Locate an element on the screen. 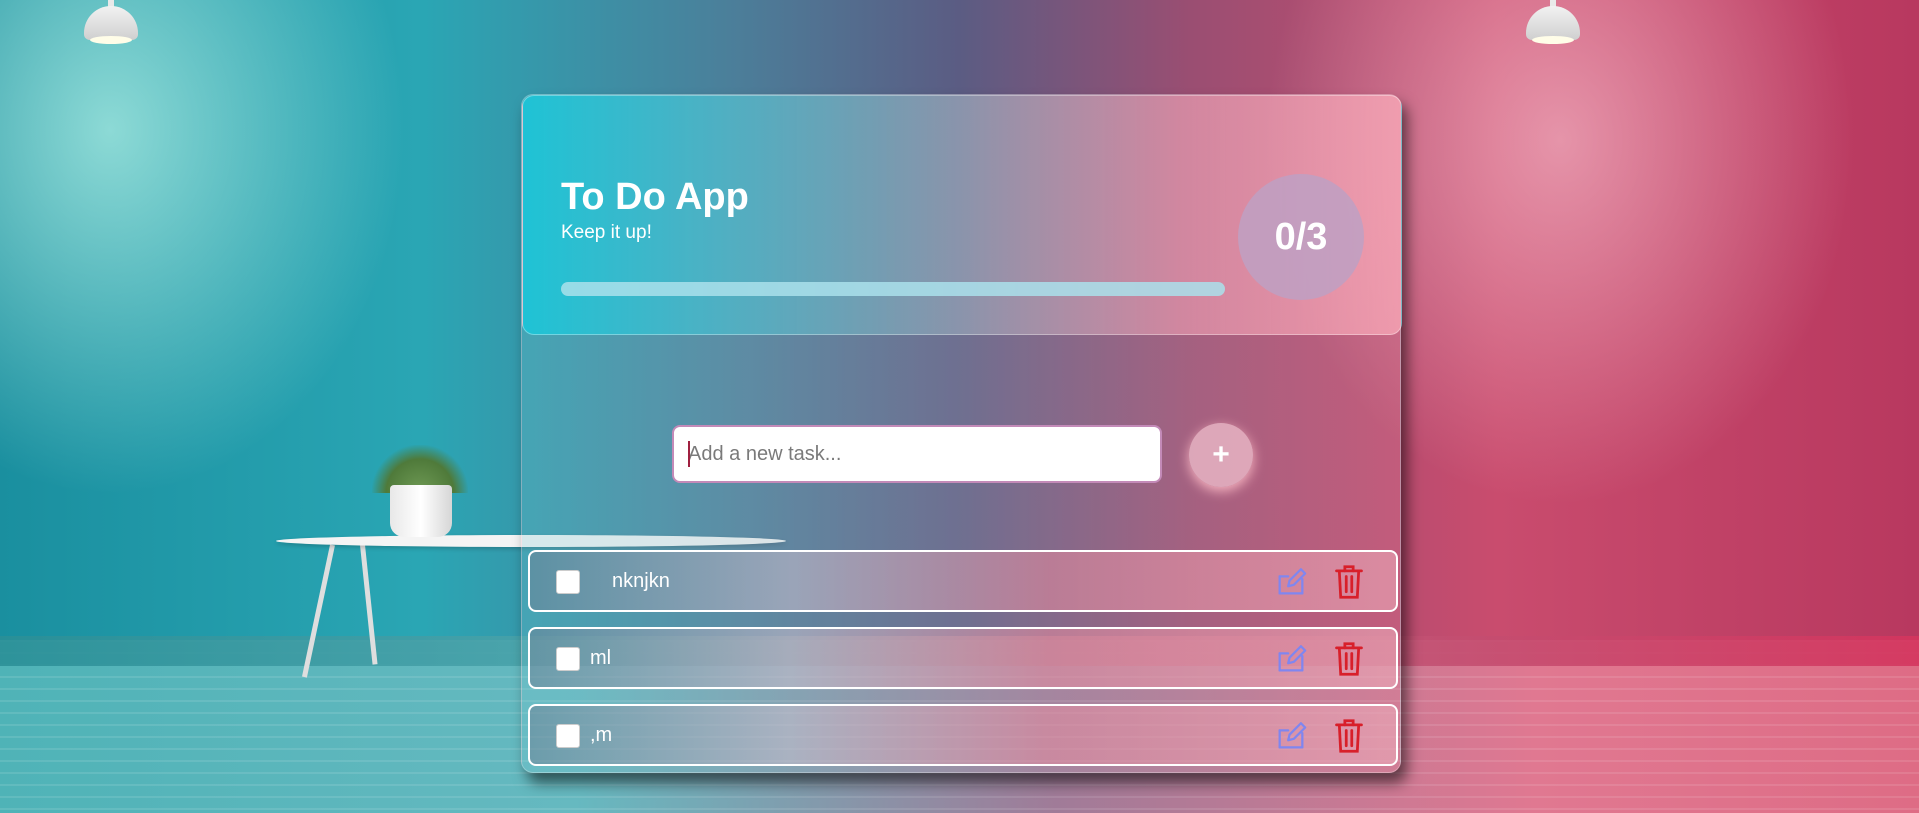 The width and height of the screenshot is (1919, 813). task-counter: 0/3 is located at coordinates (1301, 237).